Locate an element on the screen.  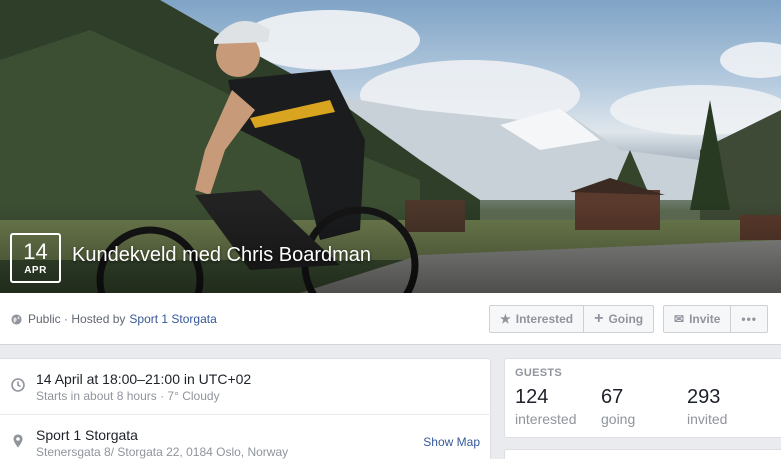
rsvp-button-group: ★ Interested + Going is located at coordinates (572, 319).